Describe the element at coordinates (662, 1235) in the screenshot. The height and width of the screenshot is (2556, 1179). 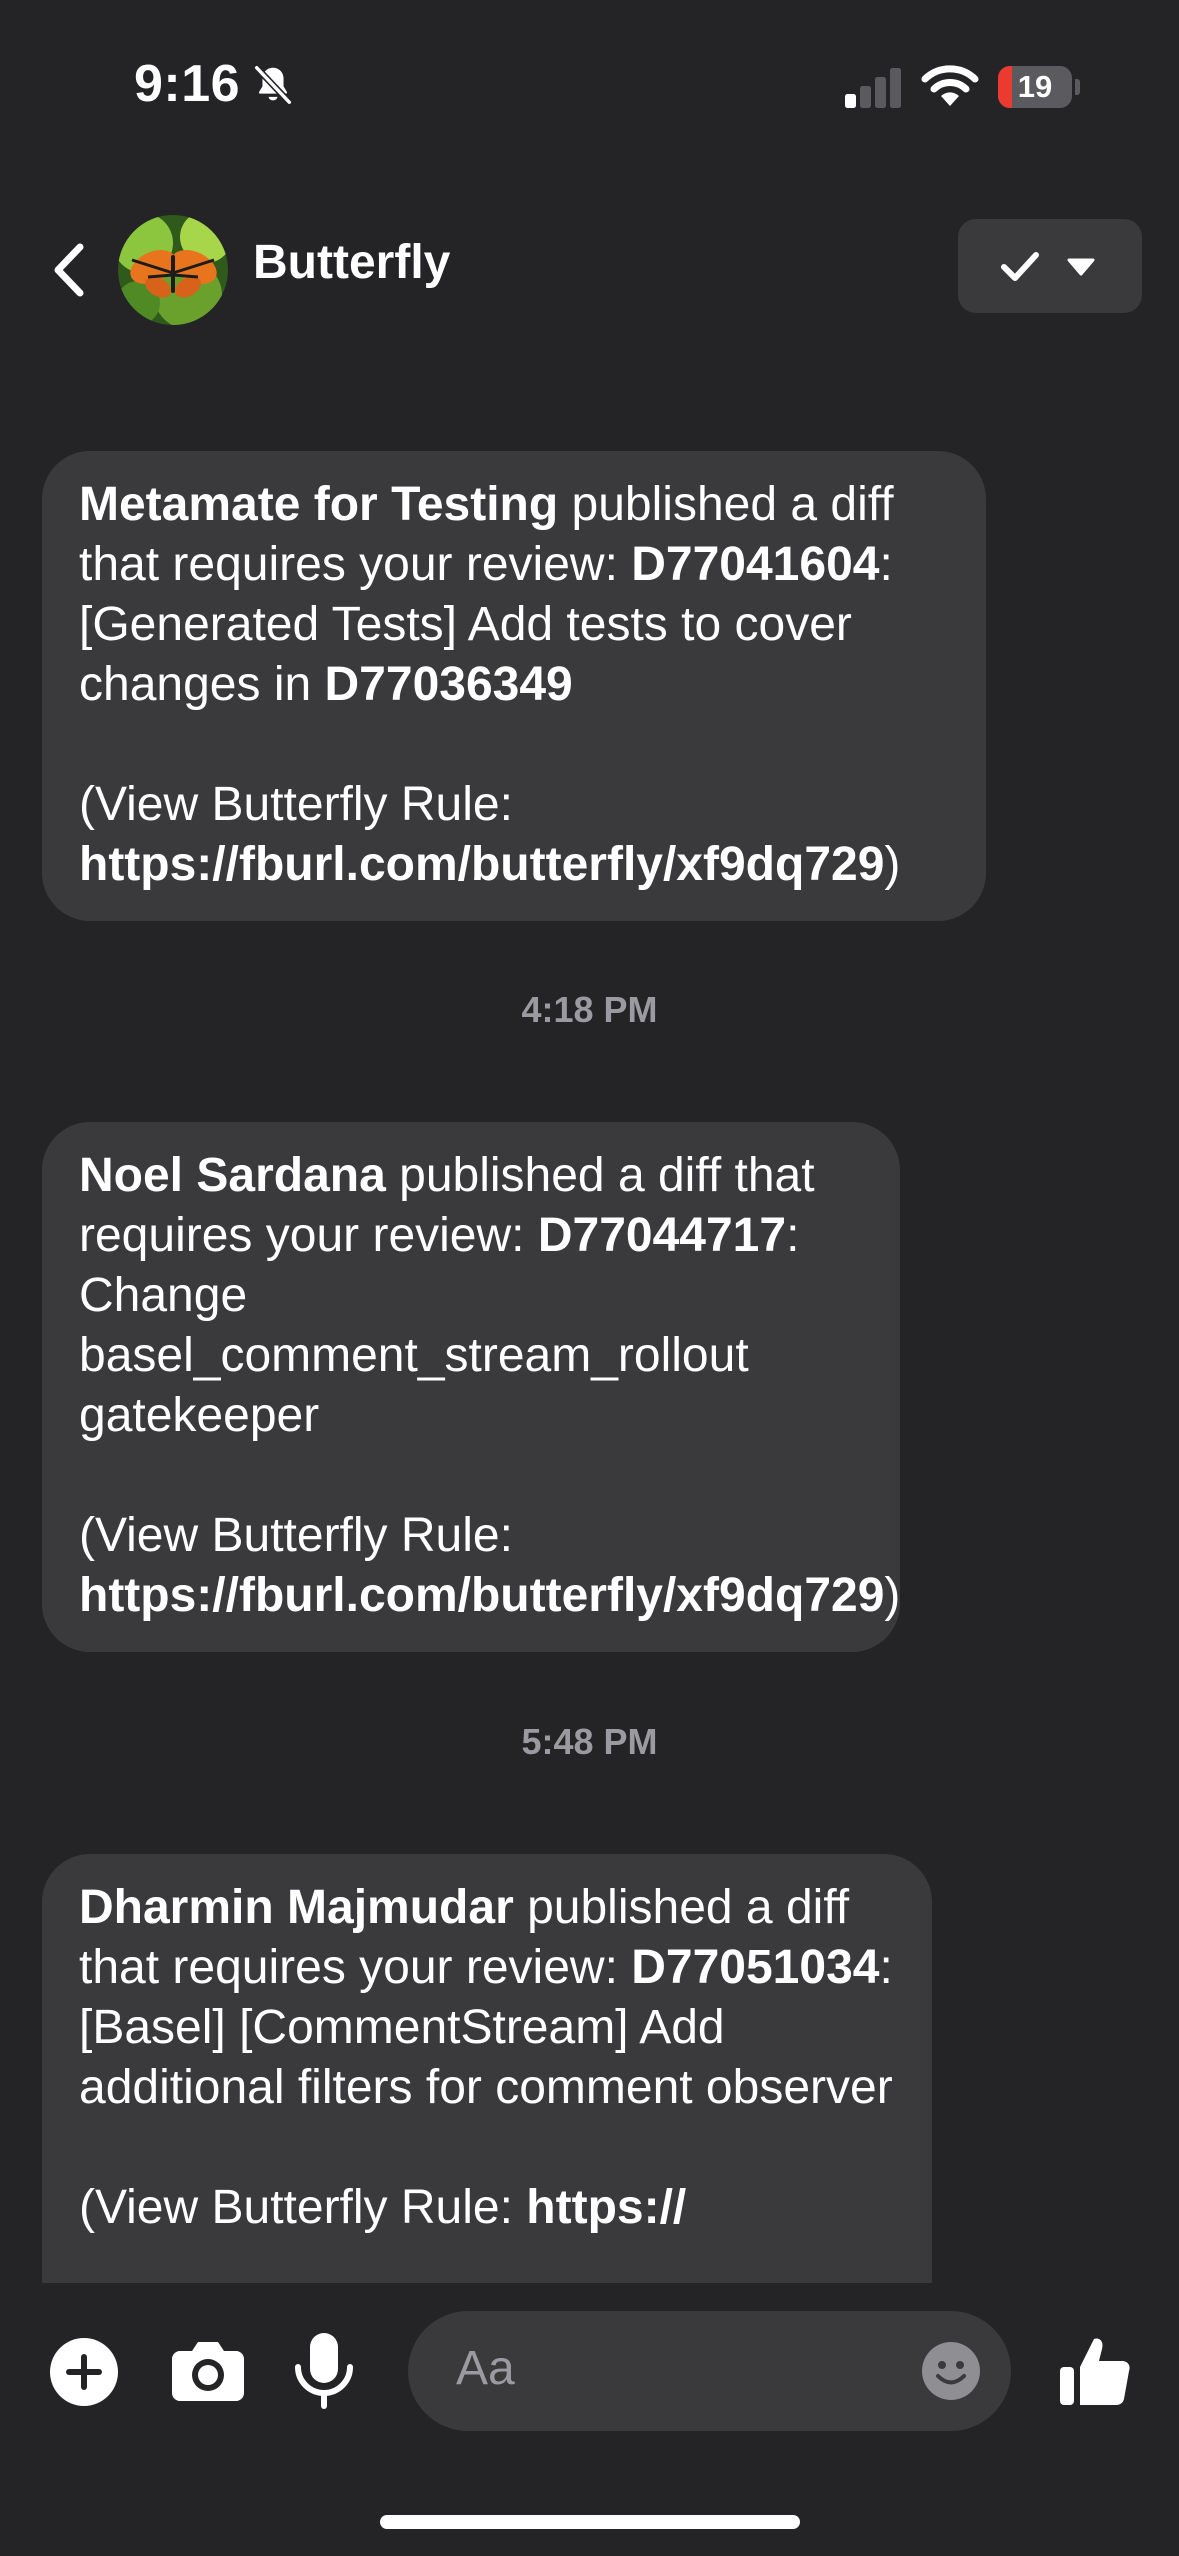
I see `diff-link: D77044717` at that location.